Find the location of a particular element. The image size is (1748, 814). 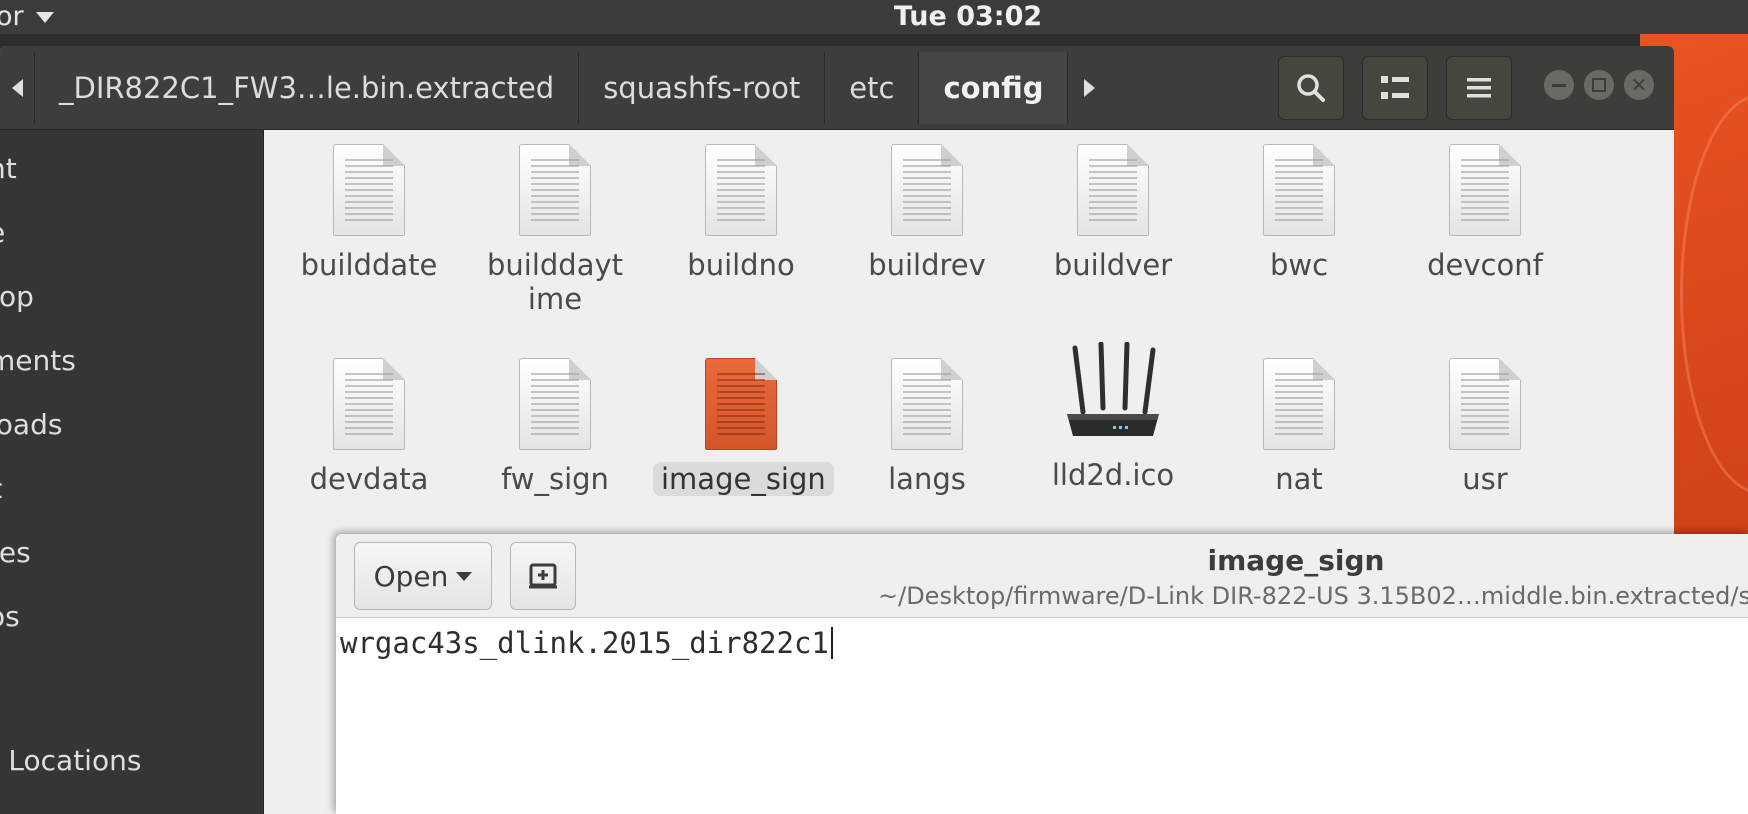

file-item-fw-sign: fw_sign is located at coordinates (555, 427).